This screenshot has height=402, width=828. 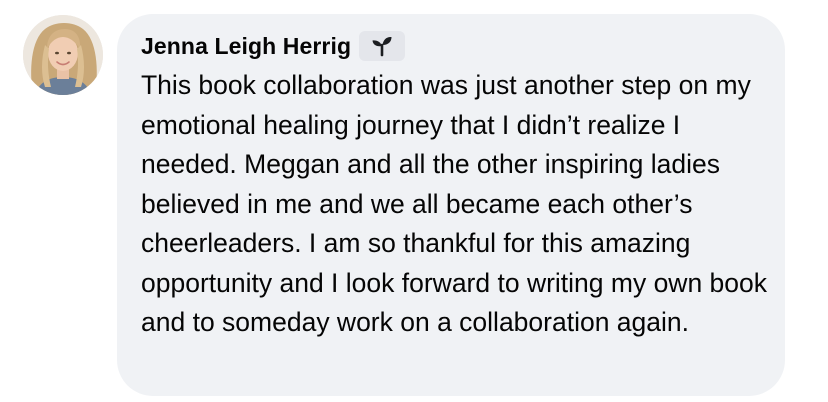 I want to click on avatar, so click(x=63, y=55).